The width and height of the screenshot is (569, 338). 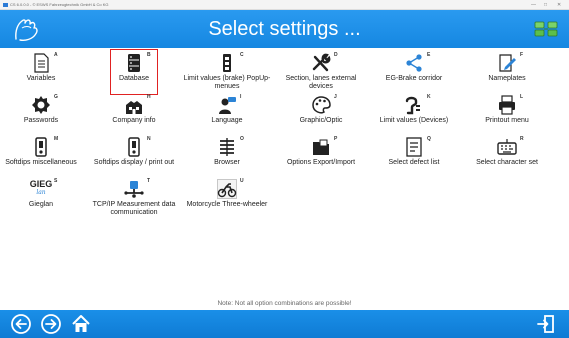 What do you see at coordinates (149, 55) in the screenshot?
I see `tile-shortcut-key: B` at bounding box center [149, 55].